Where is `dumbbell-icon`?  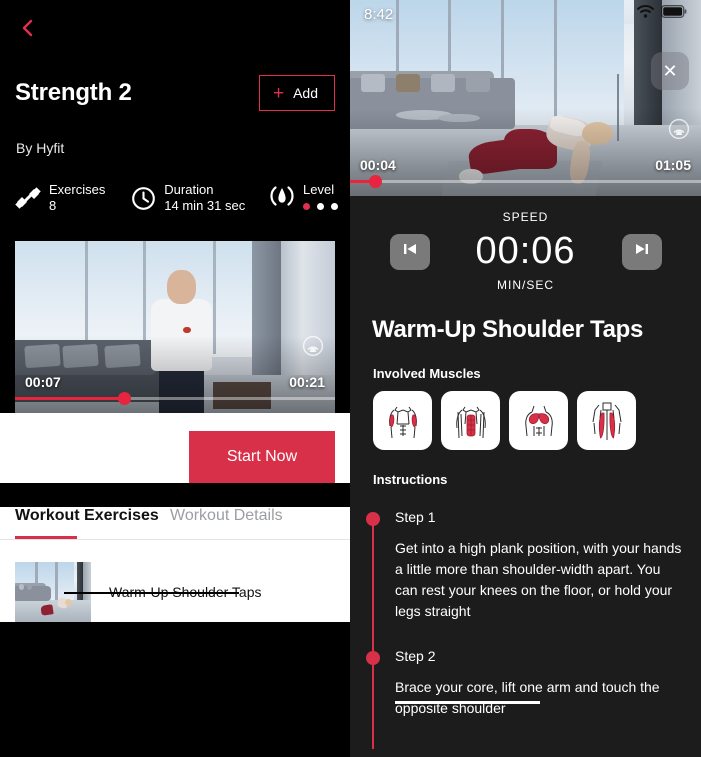 dumbbell-icon is located at coordinates (28, 198).